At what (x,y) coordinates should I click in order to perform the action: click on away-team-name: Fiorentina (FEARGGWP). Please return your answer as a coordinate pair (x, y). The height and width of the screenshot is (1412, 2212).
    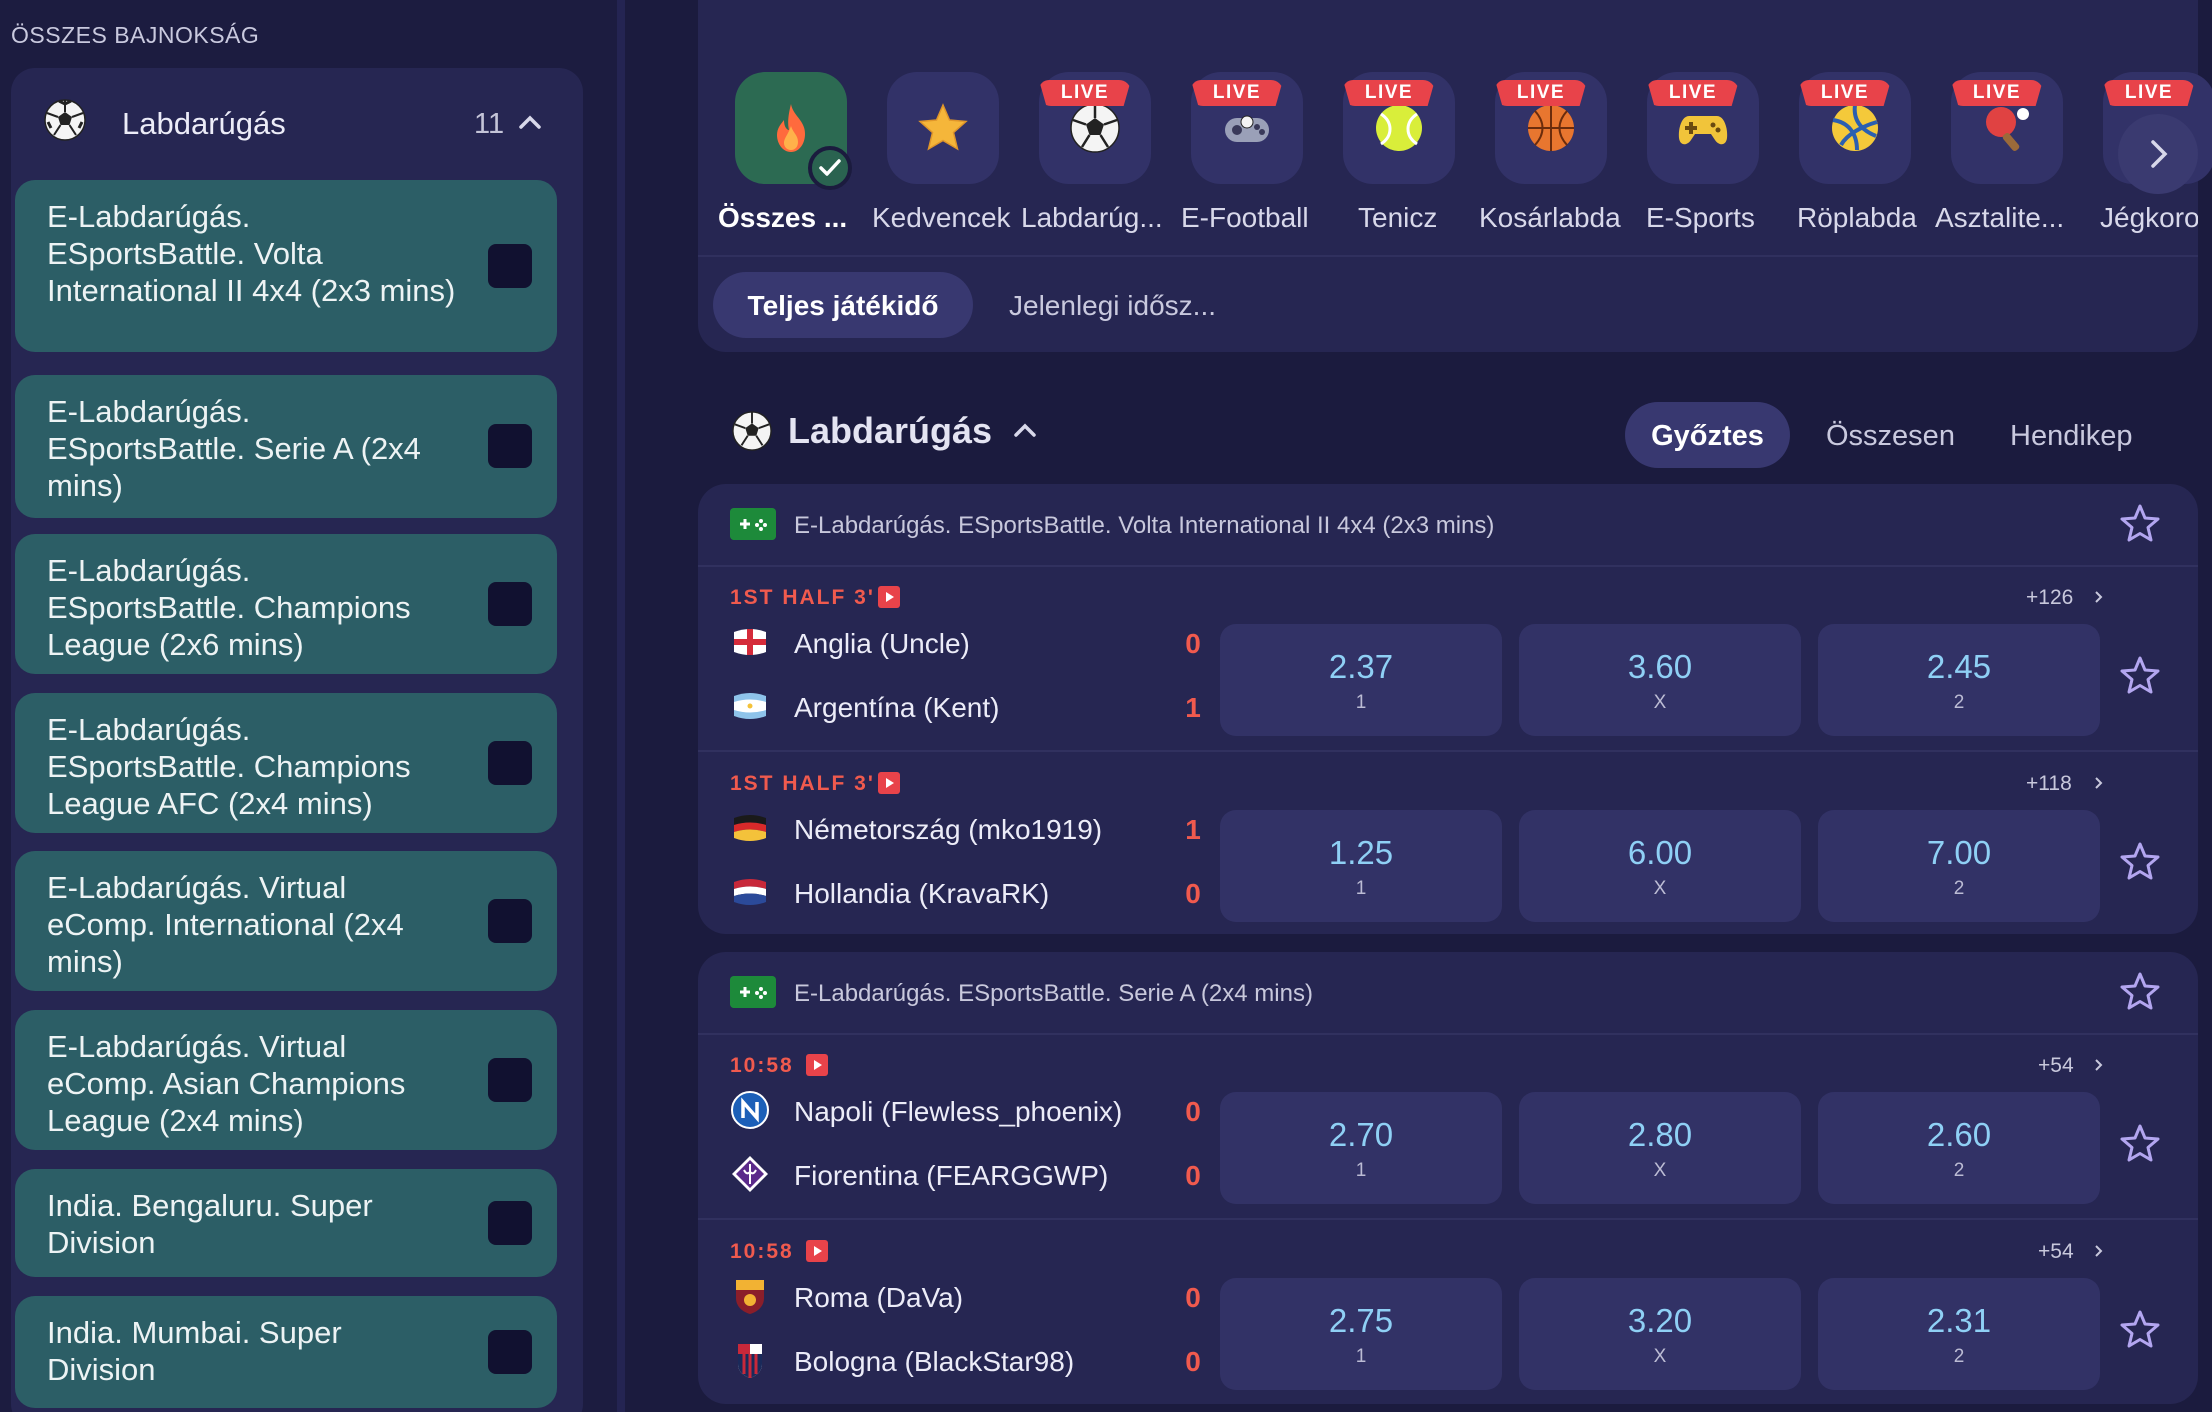
    Looking at the image, I should click on (951, 1175).